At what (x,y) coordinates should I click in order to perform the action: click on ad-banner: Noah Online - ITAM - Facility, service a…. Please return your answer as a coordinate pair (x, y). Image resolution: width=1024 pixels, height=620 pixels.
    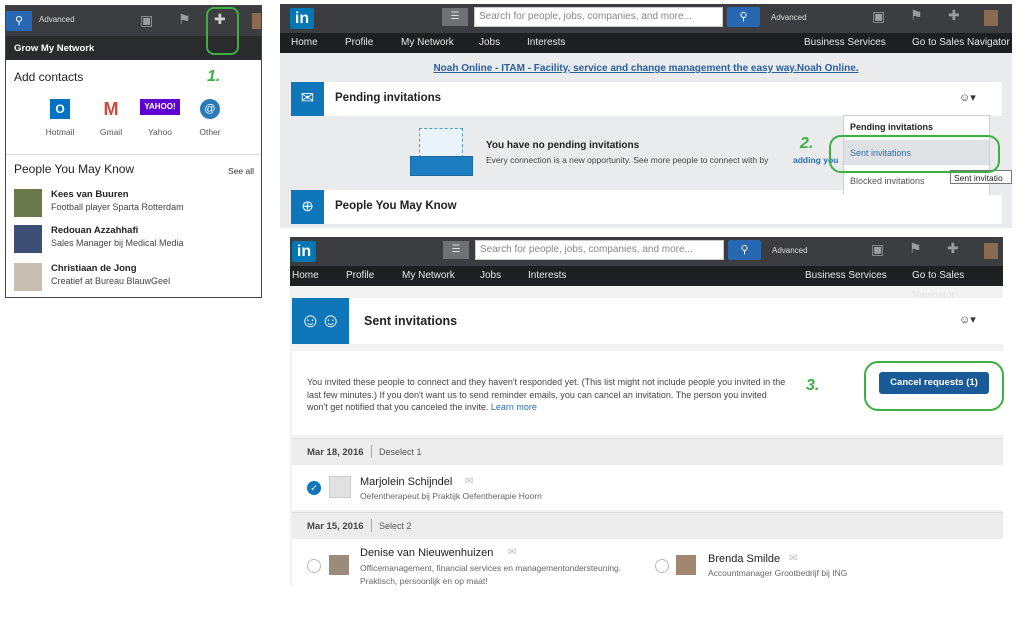
    Looking at the image, I should click on (646, 68).